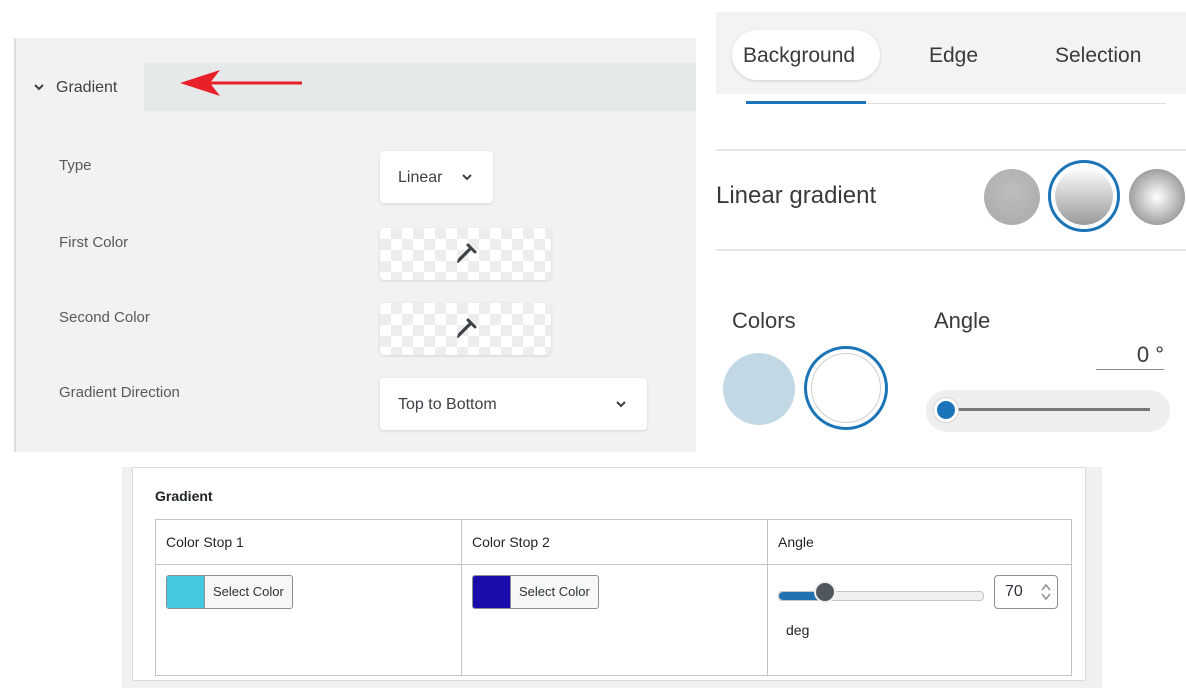  I want to click on table-row: Select Color Select Color 70 deg, so click(613, 620).